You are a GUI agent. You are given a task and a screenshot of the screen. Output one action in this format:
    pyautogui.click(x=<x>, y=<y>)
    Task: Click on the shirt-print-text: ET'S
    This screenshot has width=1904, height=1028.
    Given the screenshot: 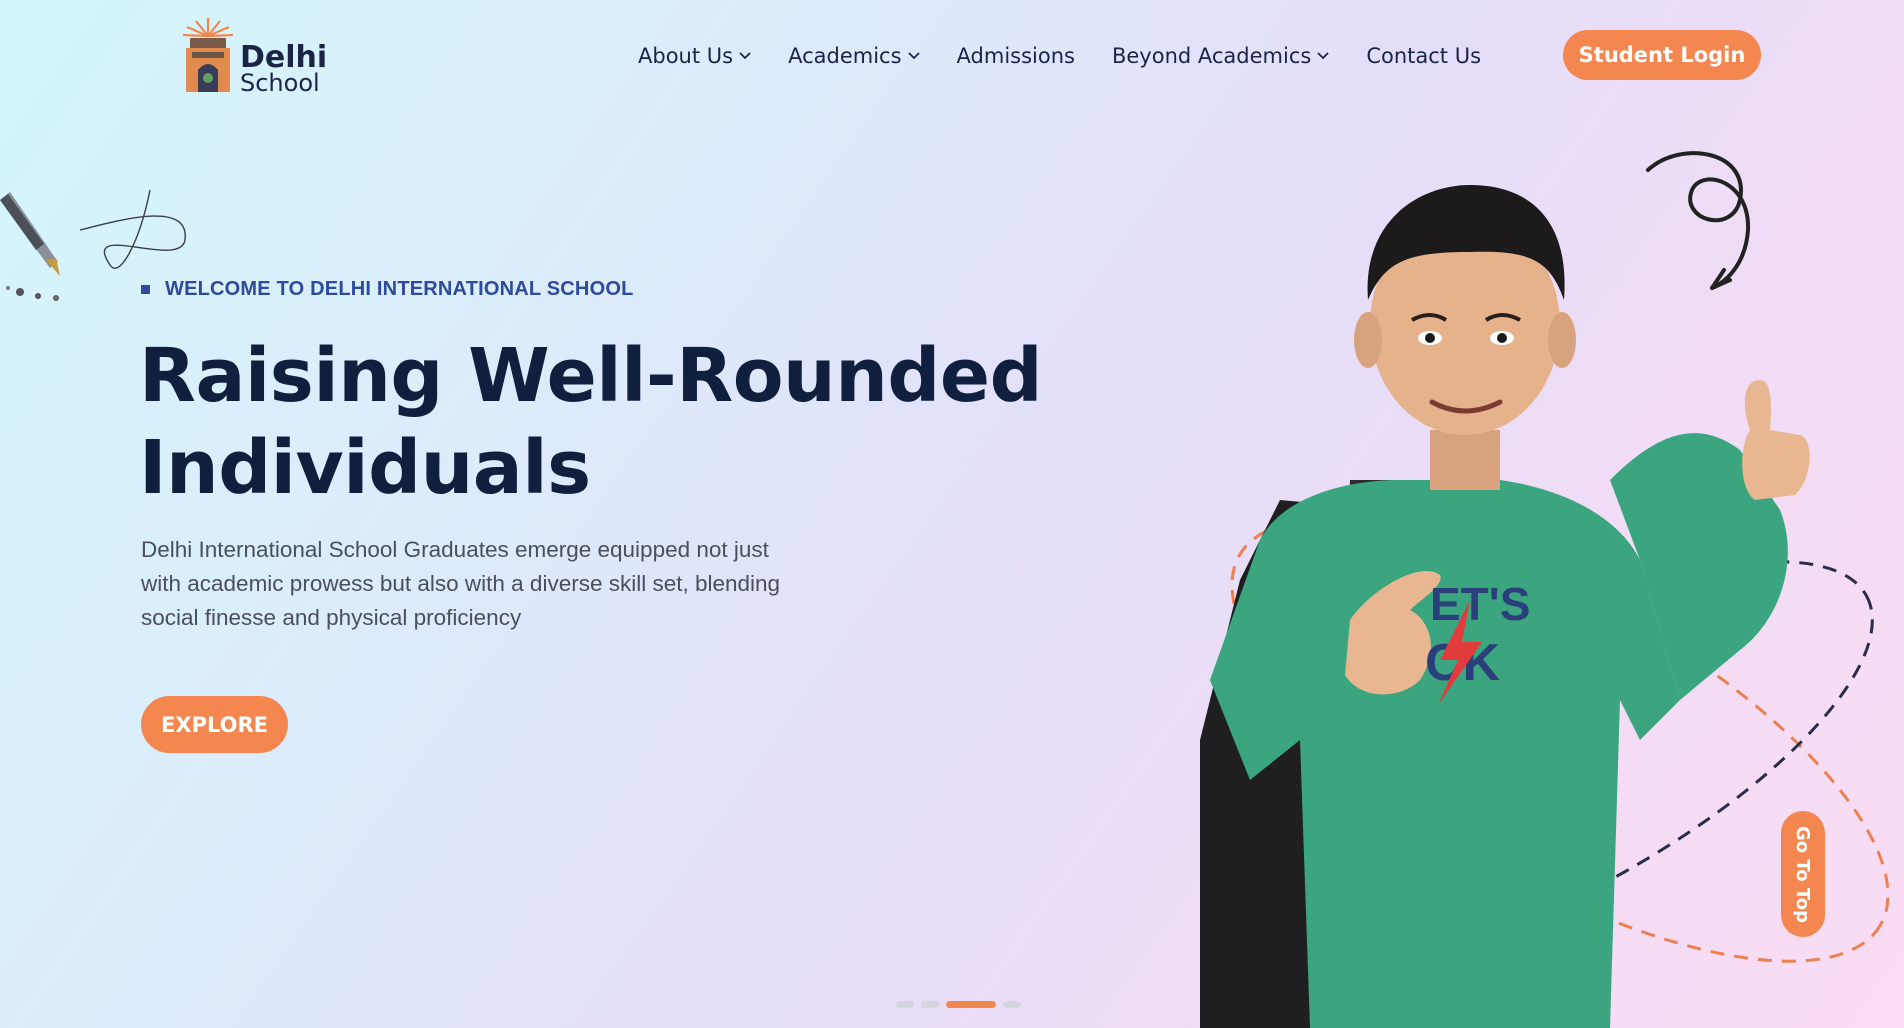 What is the action you would take?
    pyautogui.click(x=1480, y=604)
    